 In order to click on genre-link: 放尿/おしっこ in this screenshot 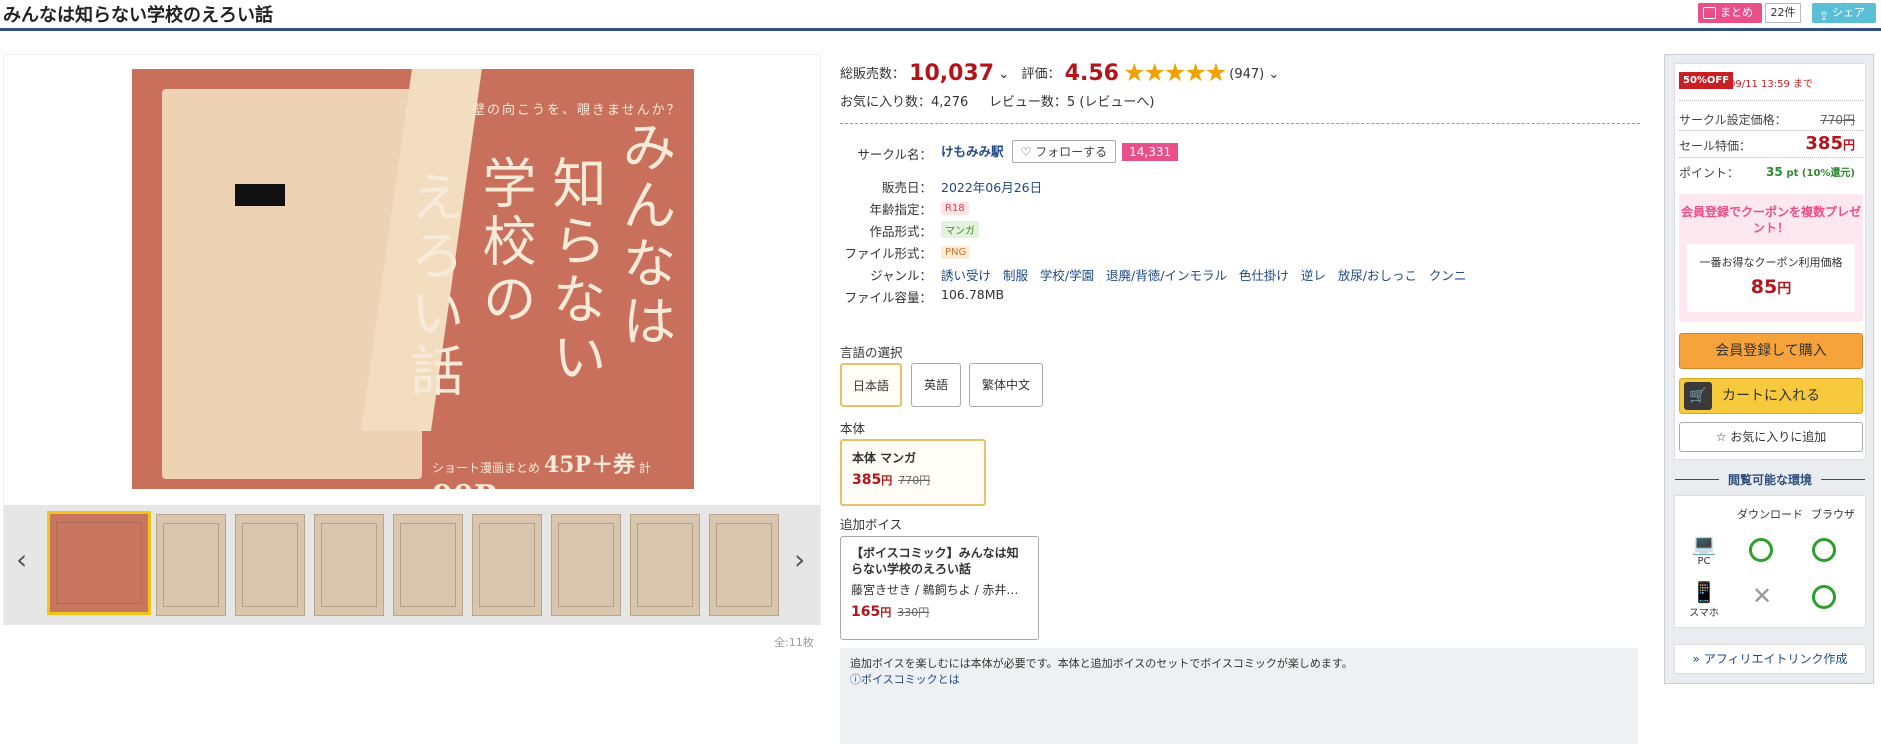, I will do `click(1377, 275)`.